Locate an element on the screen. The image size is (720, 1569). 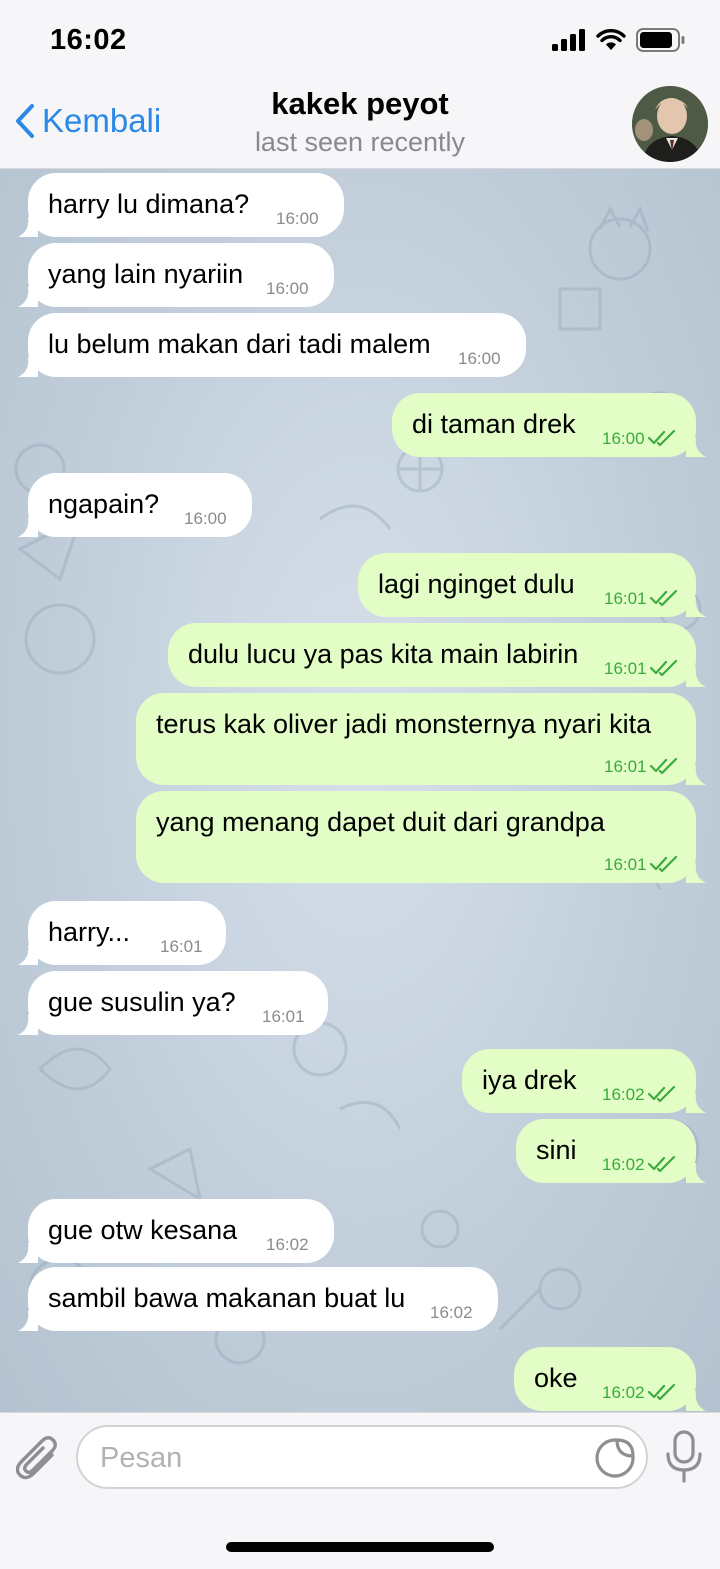
status-time: 16:02 is located at coordinates (88, 40).